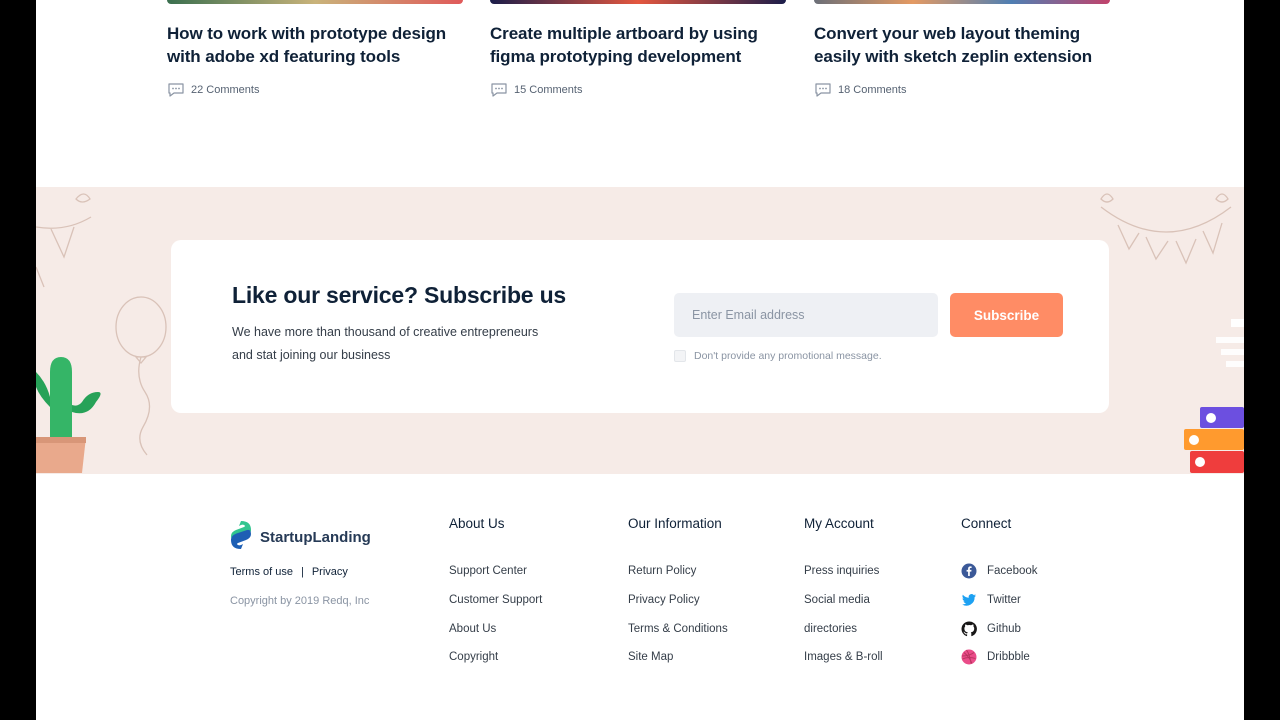 This screenshot has width=1280, height=720. What do you see at coordinates (477, 523) in the screenshot?
I see `footer-column-title: About Us` at bounding box center [477, 523].